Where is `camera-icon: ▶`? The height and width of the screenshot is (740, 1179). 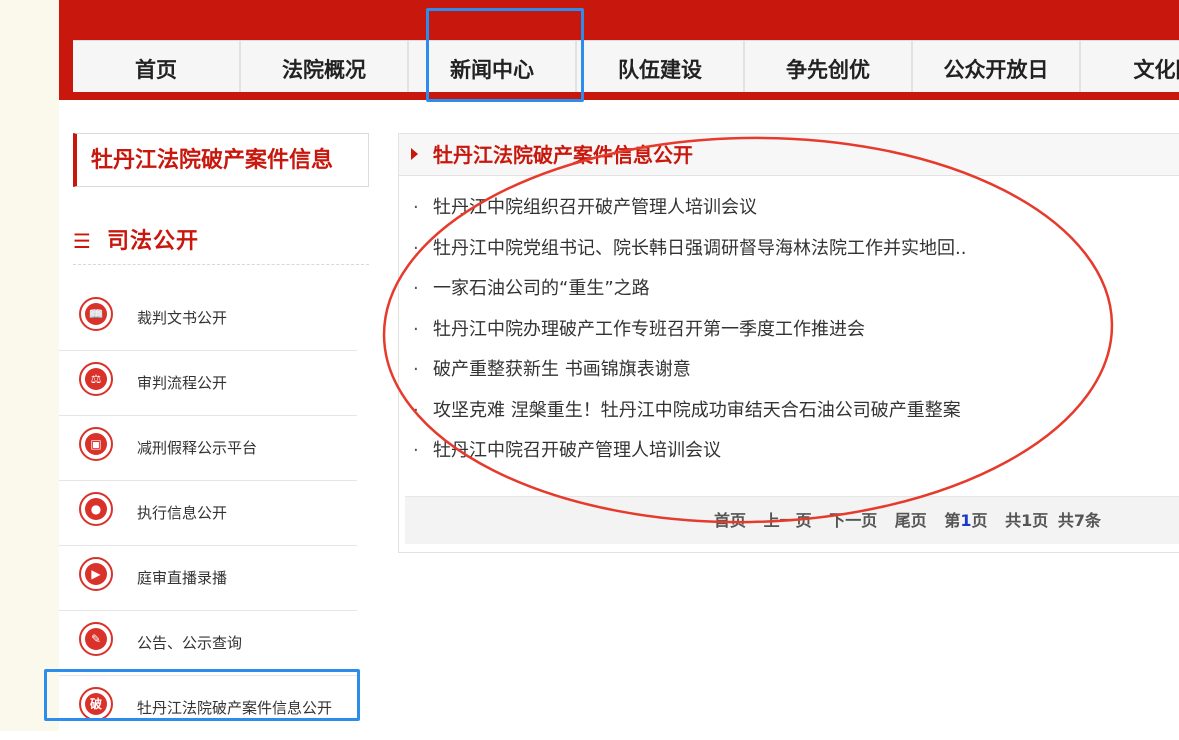 camera-icon: ▶ is located at coordinates (96, 574).